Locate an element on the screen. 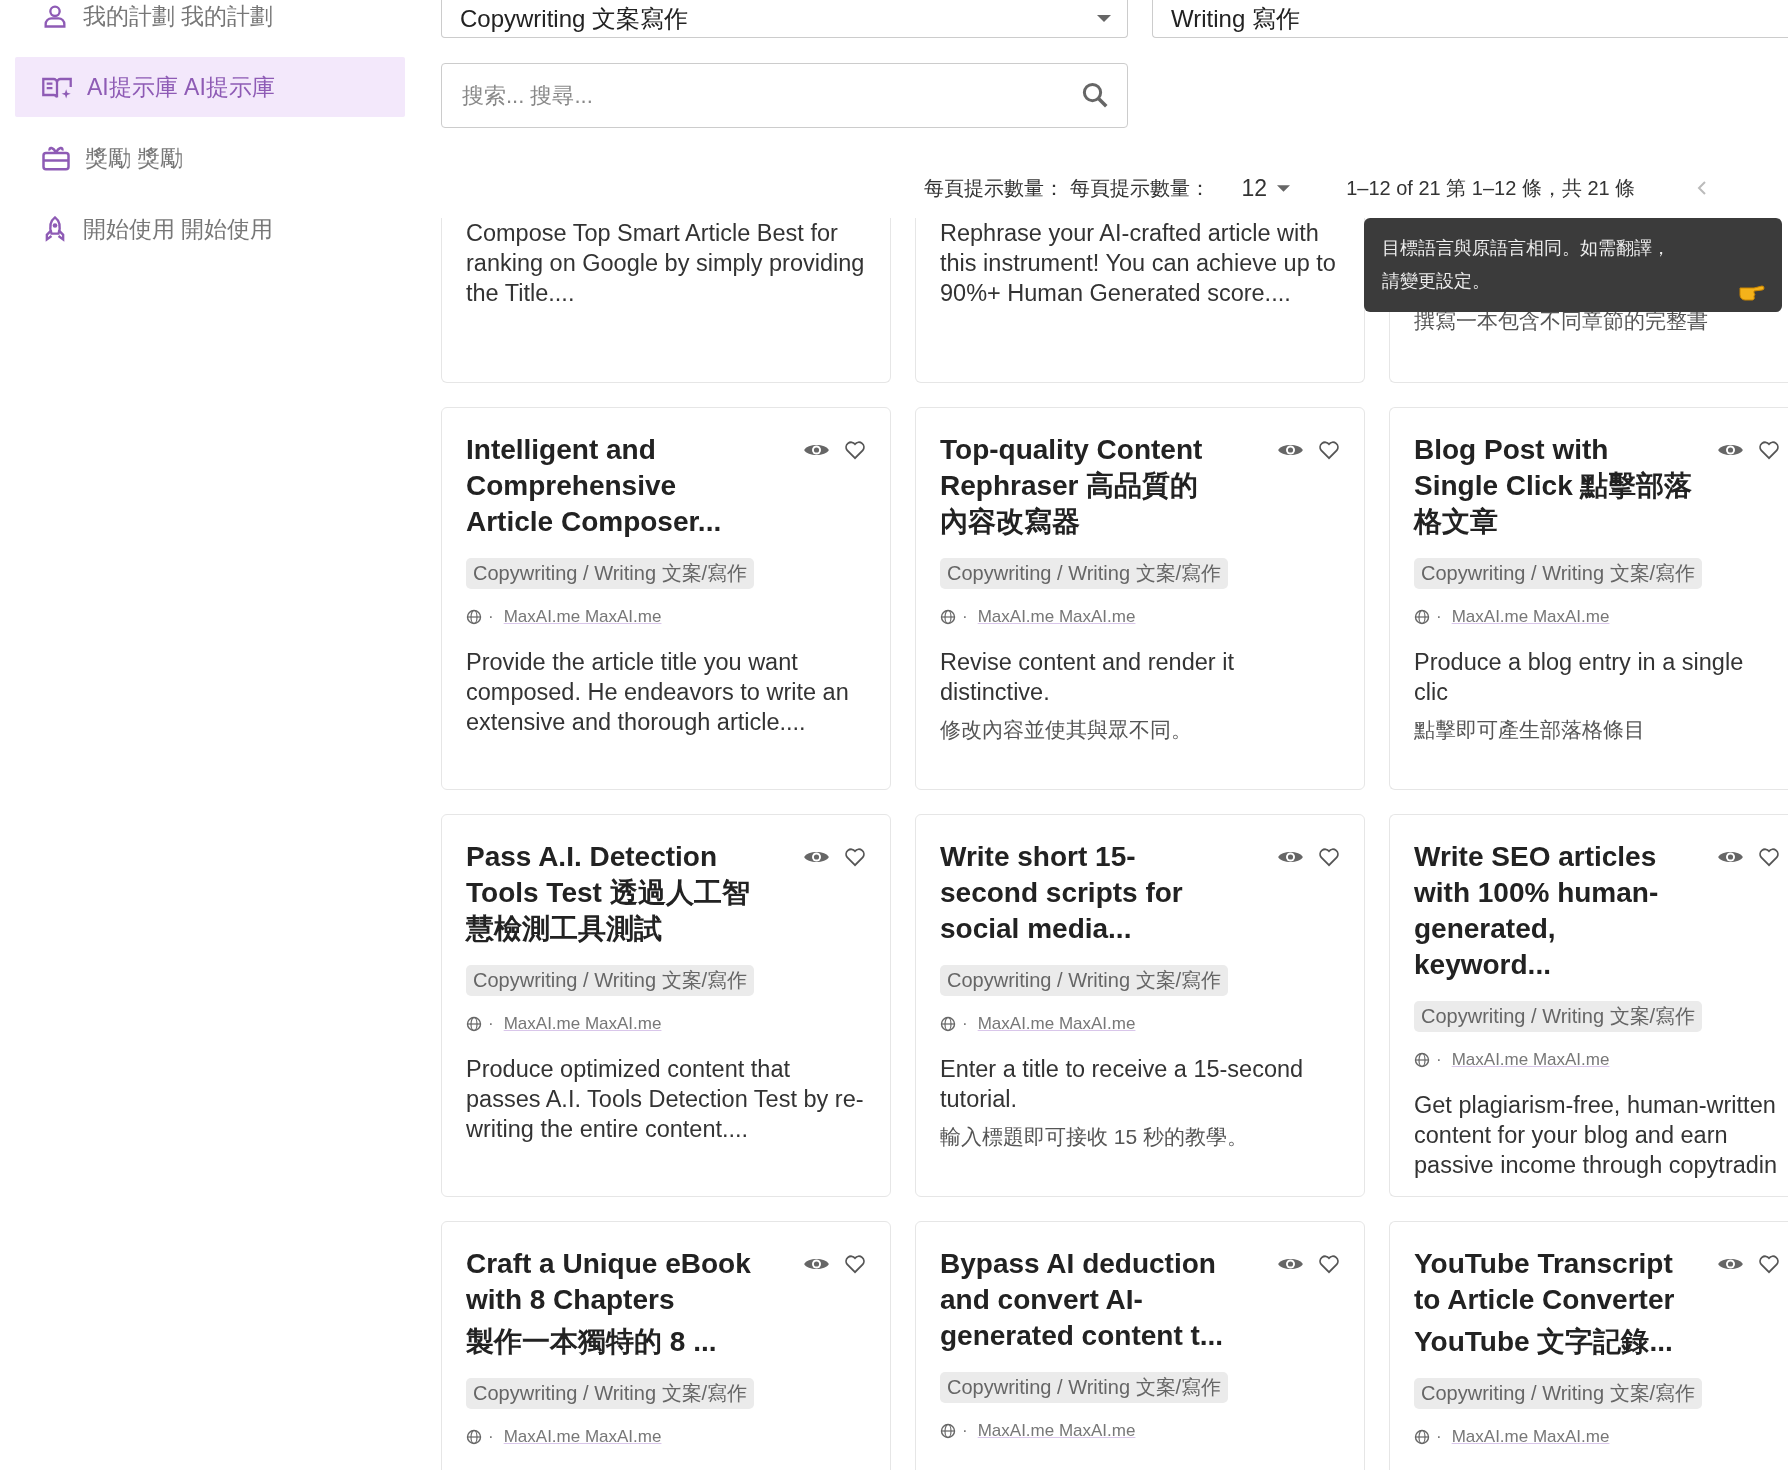  sidebar-item: AI提示庫 AI提示庫 is located at coordinates (210, 87).